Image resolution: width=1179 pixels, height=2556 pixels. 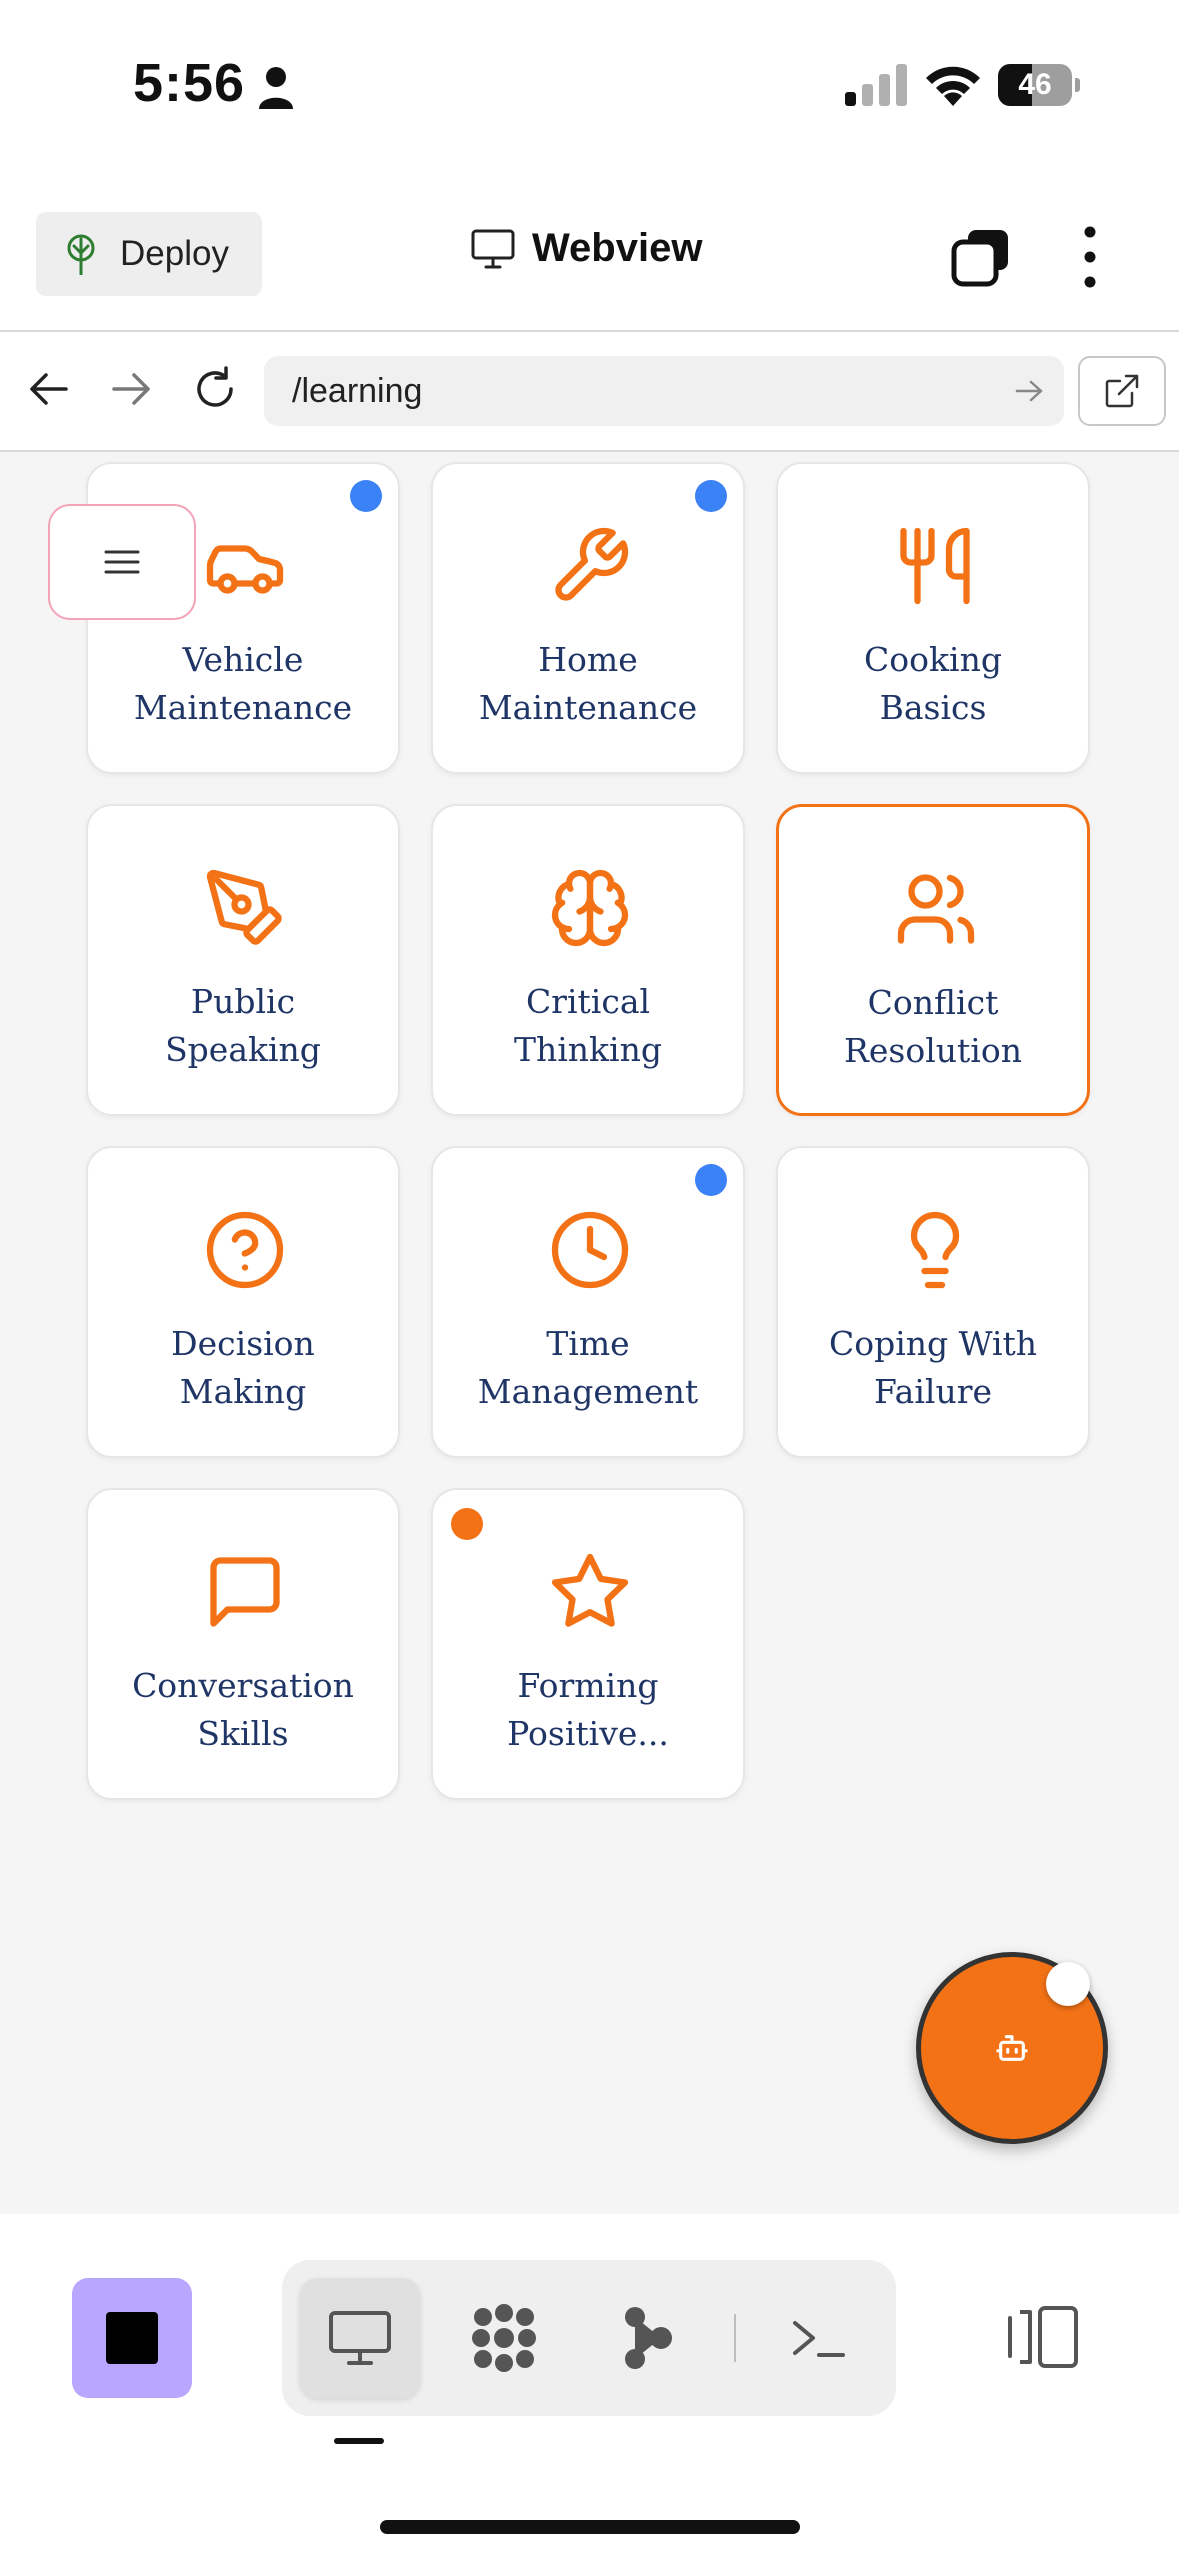 I want to click on git-branch-icon, so click(x=648, y=2338).